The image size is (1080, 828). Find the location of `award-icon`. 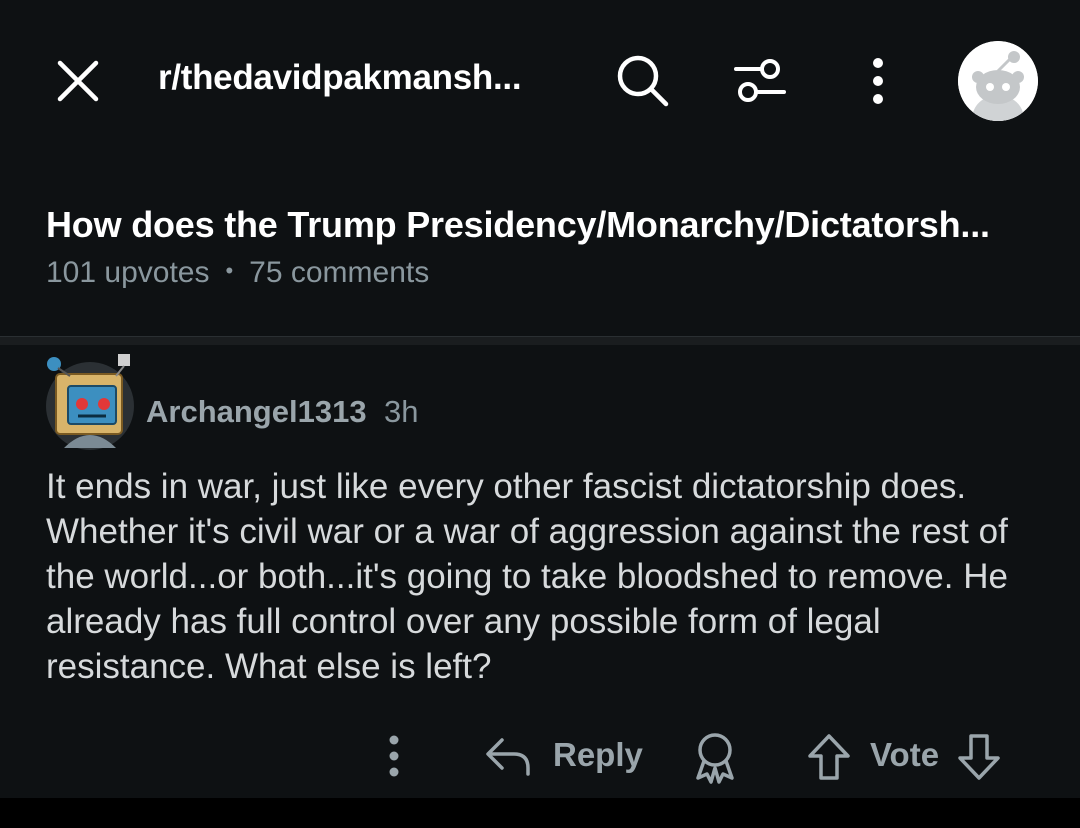

award-icon is located at coordinates (715, 757).